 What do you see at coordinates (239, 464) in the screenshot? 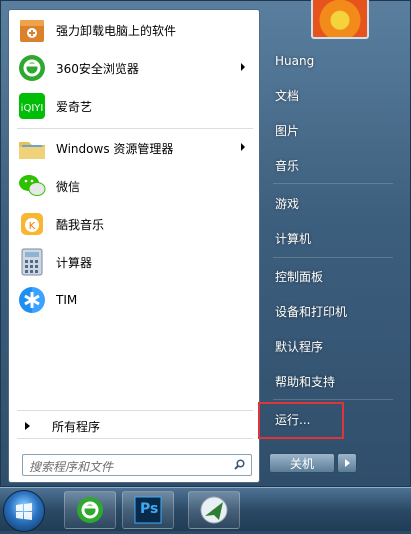
I see `search-icon` at bounding box center [239, 464].